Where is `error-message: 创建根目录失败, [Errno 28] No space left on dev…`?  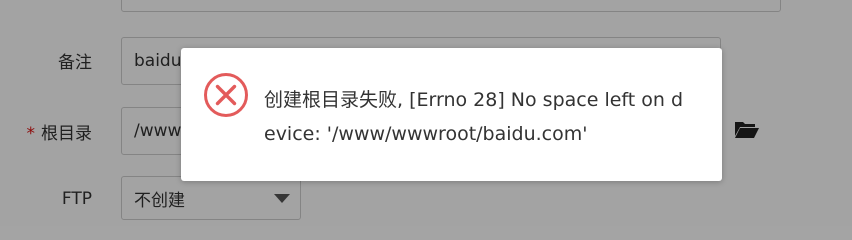 error-message: 创建根目录失败, [Errno 28] No space left on dev… is located at coordinates (474, 117).